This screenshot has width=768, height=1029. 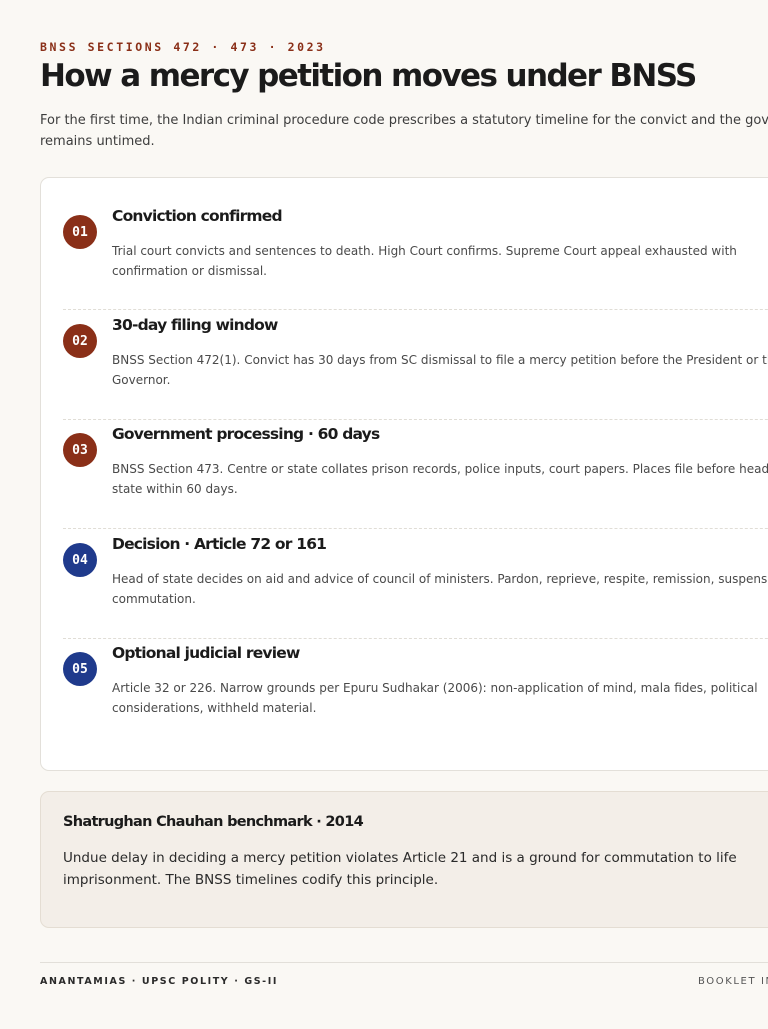 I want to click on footer-source: ANANTAMIAS · UPSC POLITY · GS-II, so click(x=159, y=981).